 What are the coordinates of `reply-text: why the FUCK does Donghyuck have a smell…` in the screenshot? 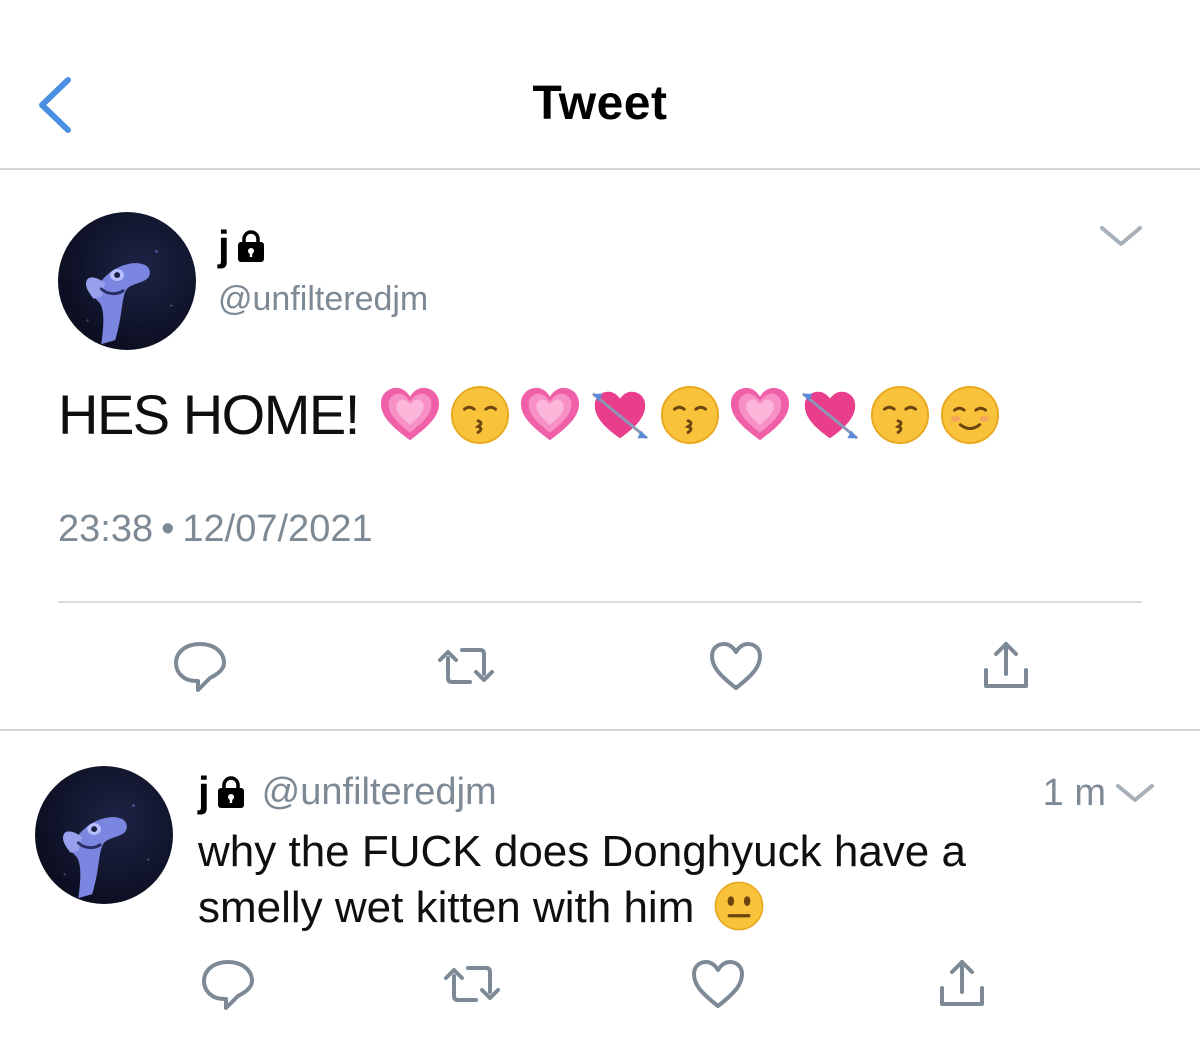 It's located at (648, 880).